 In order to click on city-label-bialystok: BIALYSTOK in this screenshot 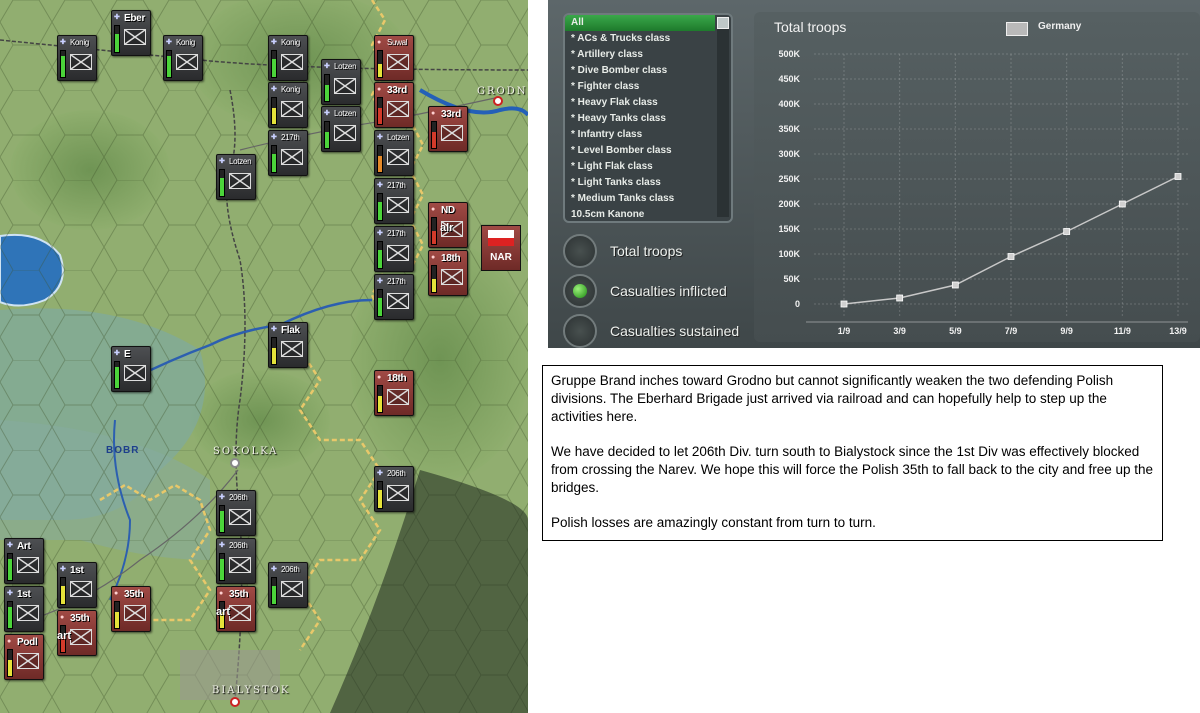, I will do `click(251, 690)`.